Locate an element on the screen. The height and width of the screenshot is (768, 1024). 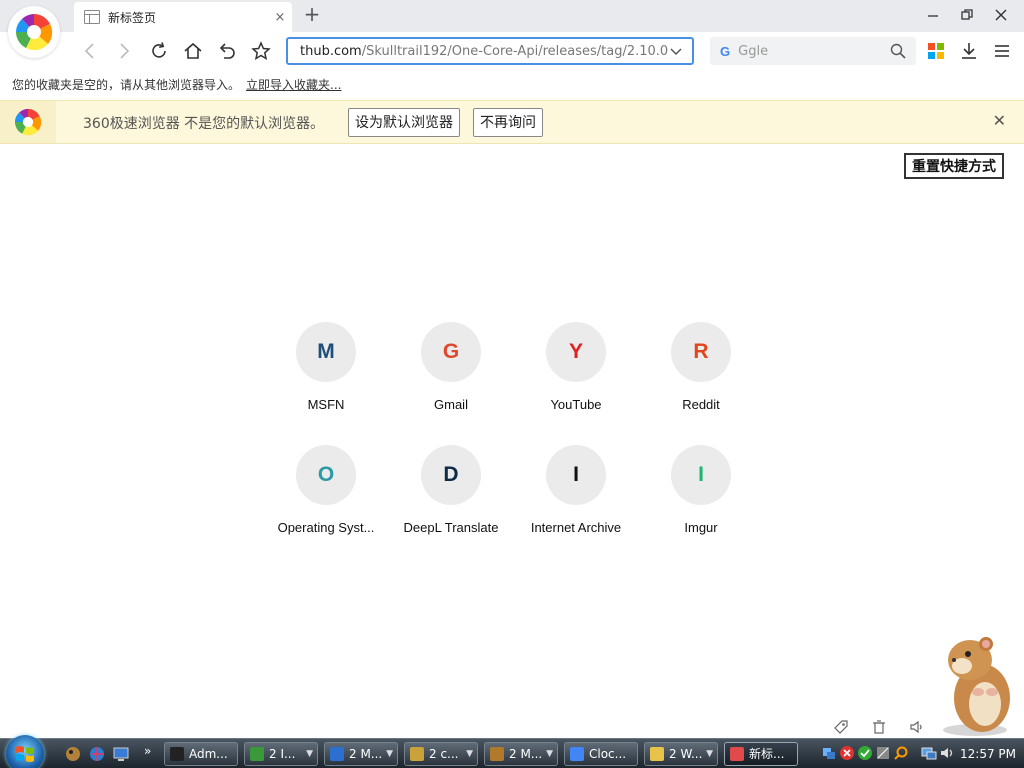
forward-button is located at coordinates (124, 51).